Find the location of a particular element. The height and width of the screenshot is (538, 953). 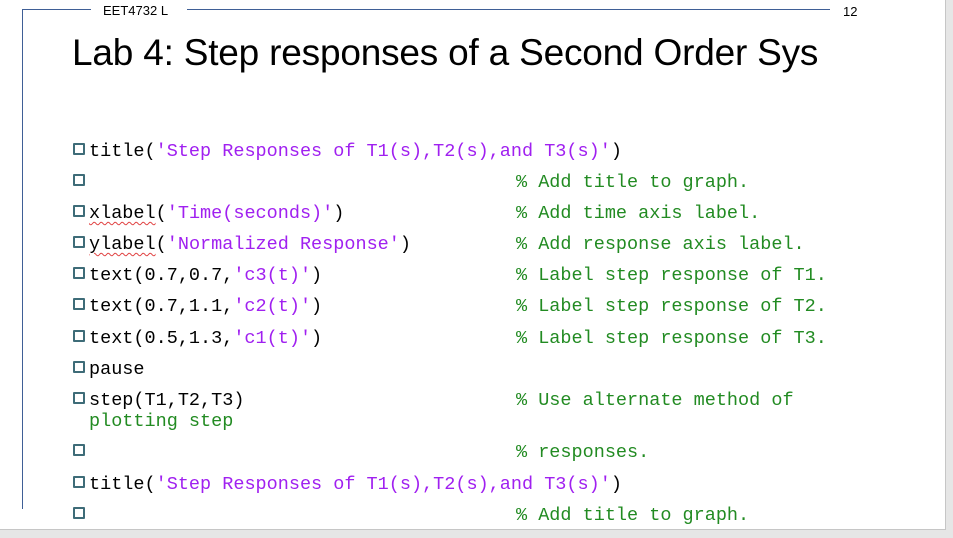

code-token: text(0.7,0.7, is located at coordinates (161, 275).